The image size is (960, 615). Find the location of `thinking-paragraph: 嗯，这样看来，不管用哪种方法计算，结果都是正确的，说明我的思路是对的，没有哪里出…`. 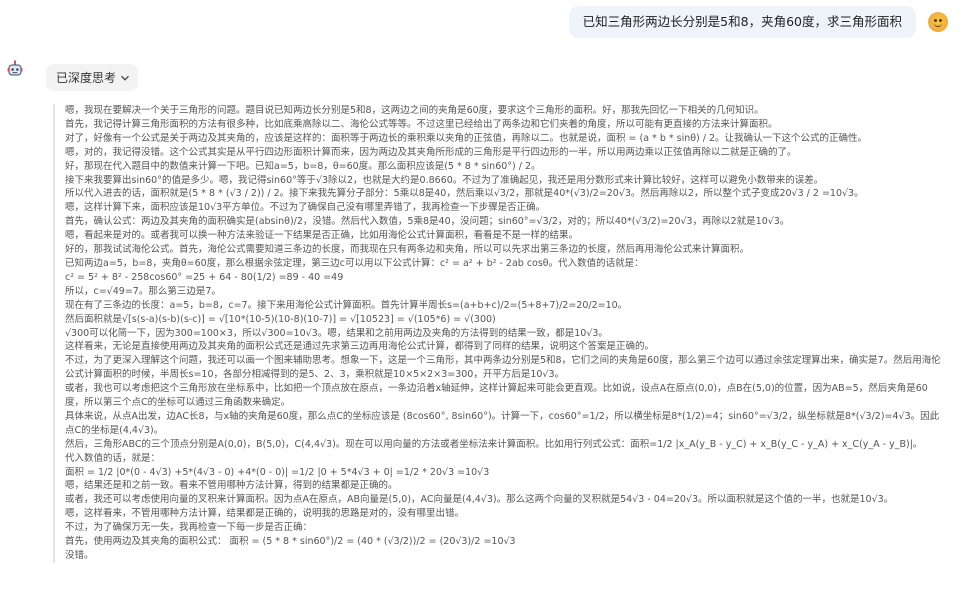

thinking-paragraph: 嗯，这样看来，不管用哪种方法计算，结果都是正确的，说明我的思路是对的，没有哪里出… is located at coordinates (265, 514).